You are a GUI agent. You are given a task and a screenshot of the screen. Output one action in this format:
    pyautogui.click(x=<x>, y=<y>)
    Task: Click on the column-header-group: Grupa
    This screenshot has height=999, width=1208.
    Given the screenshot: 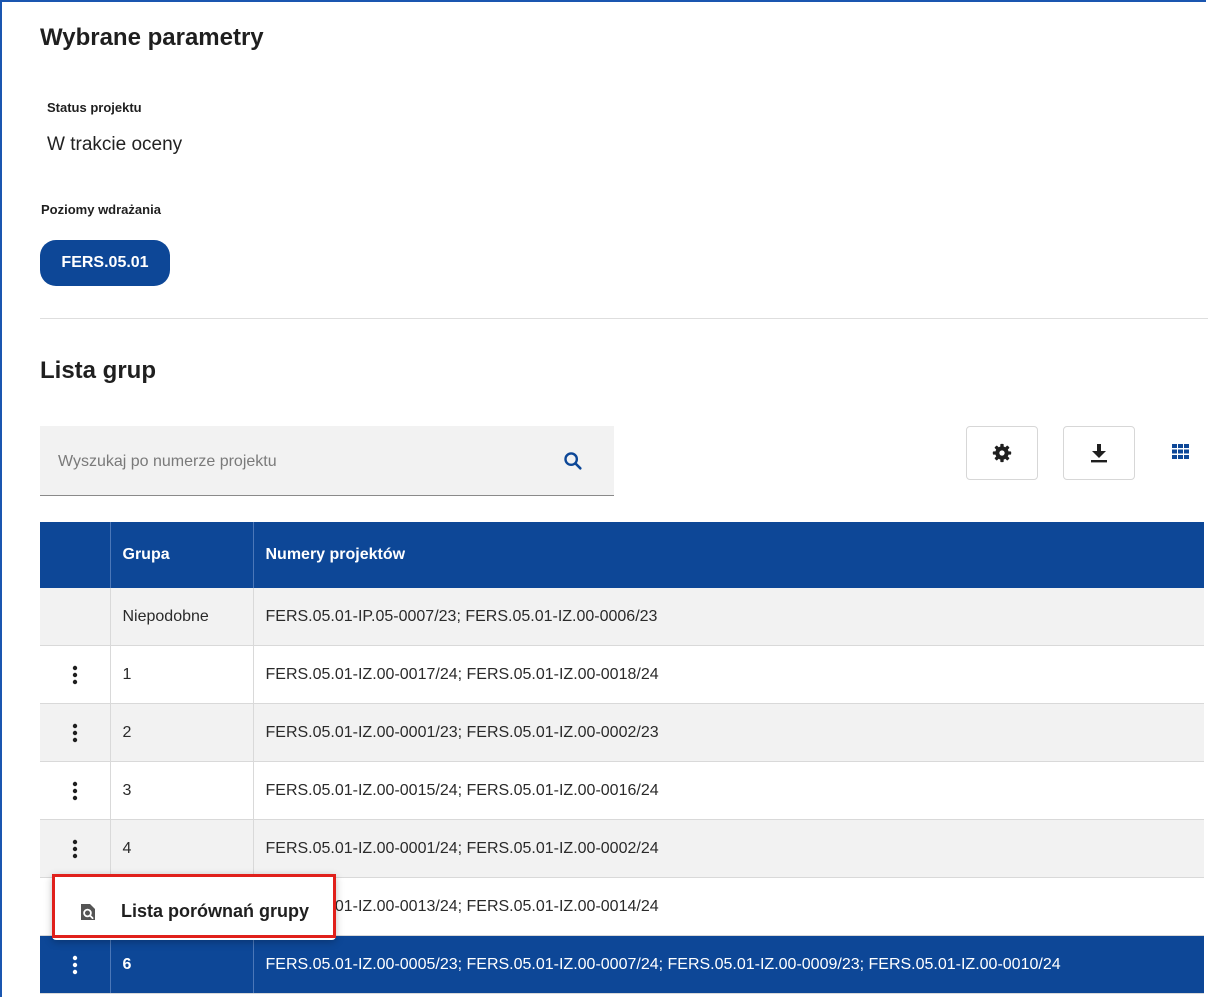 What is the action you would take?
    pyautogui.click(x=182, y=555)
    